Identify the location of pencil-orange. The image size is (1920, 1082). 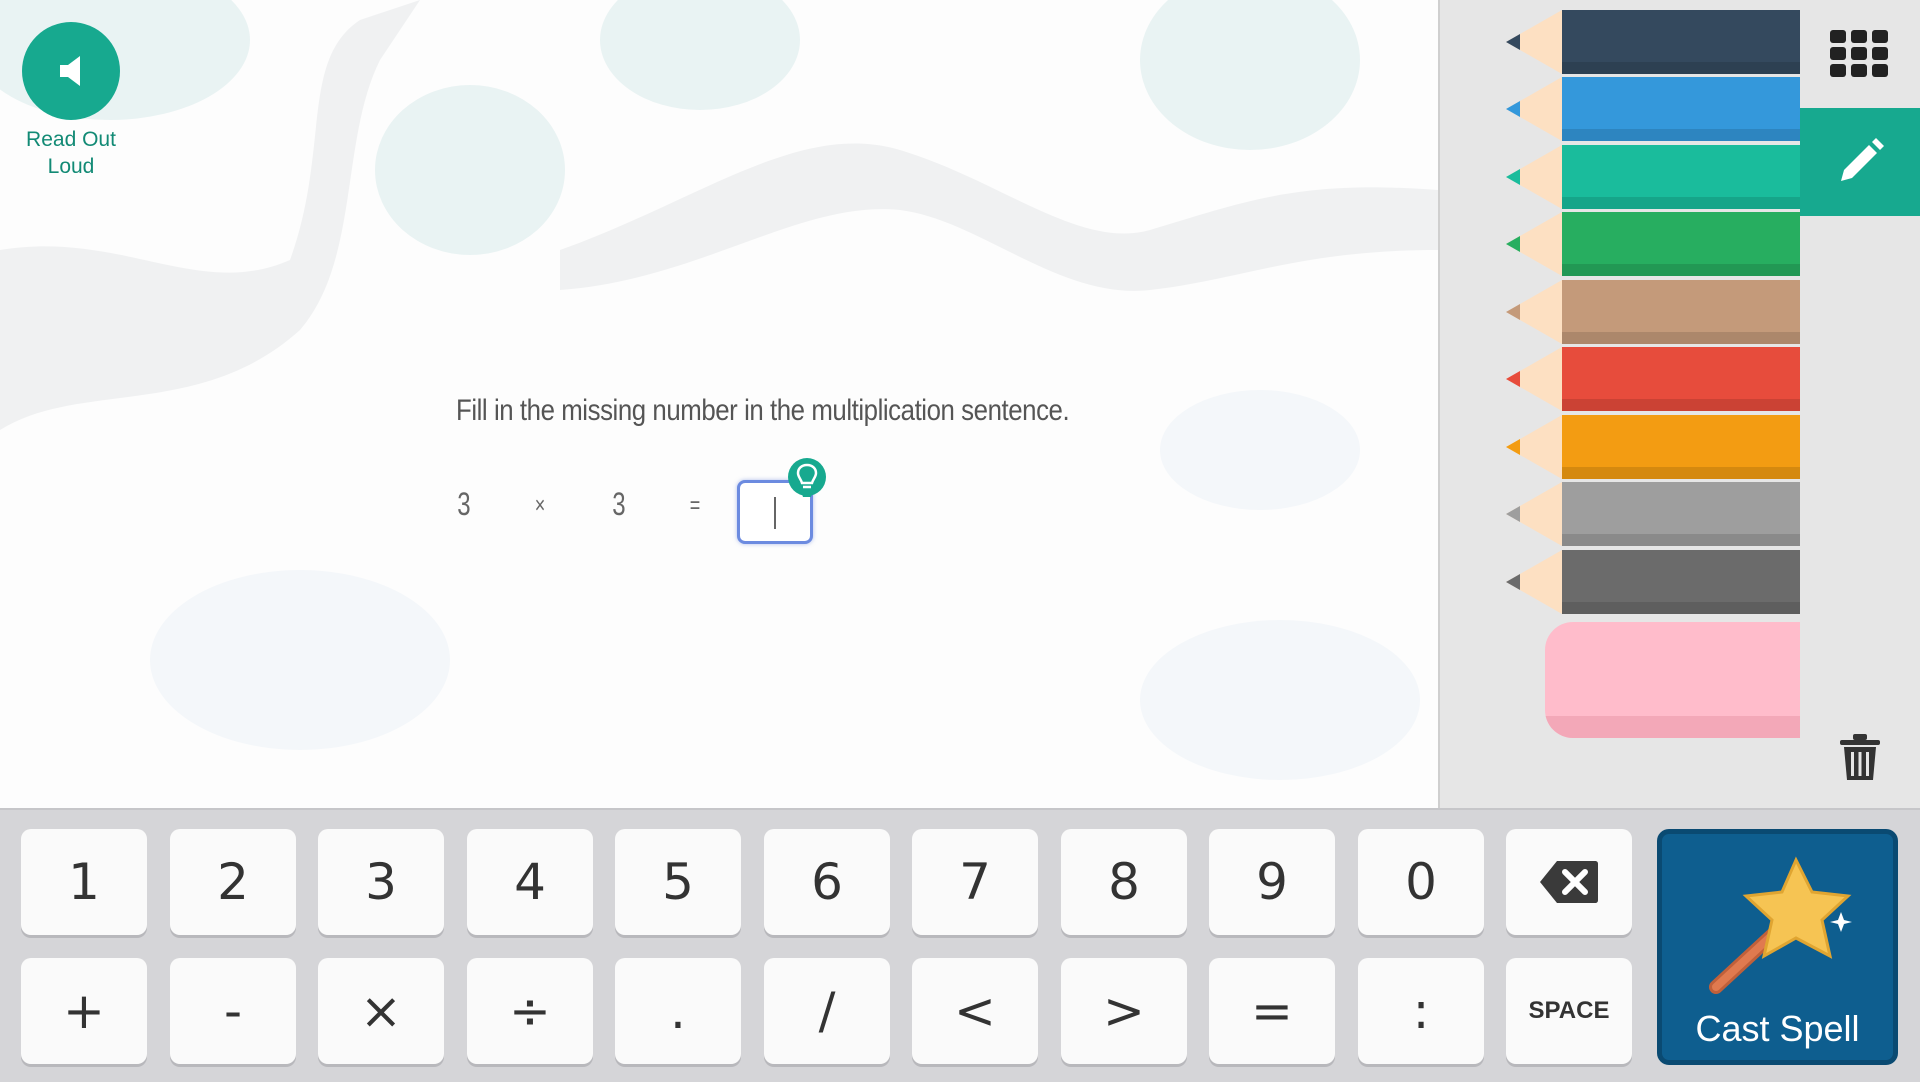
(1653, 447).